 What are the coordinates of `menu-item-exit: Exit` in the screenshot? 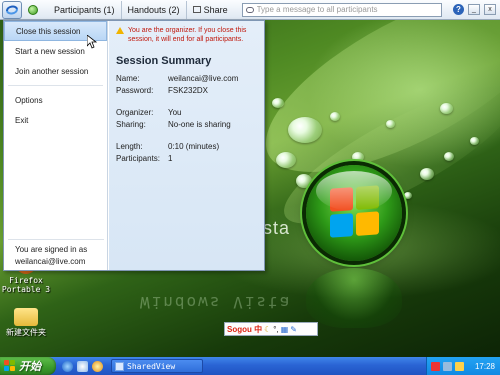 It's located at (55, 120).